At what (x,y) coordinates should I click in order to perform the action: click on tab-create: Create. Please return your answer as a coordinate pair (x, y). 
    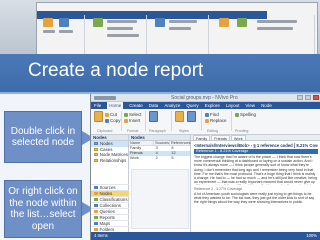
    Looking at the image, I should click on (136, 105).